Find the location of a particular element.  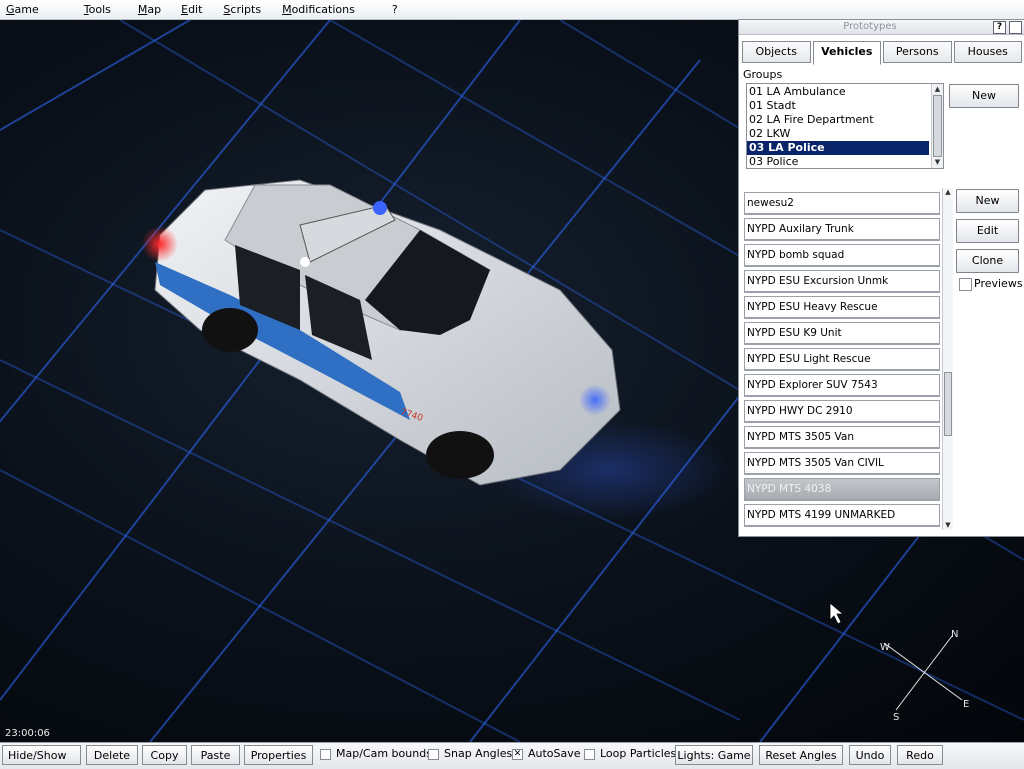

reset-angles-button: Reset Angles is located at coordinates (801, 755).